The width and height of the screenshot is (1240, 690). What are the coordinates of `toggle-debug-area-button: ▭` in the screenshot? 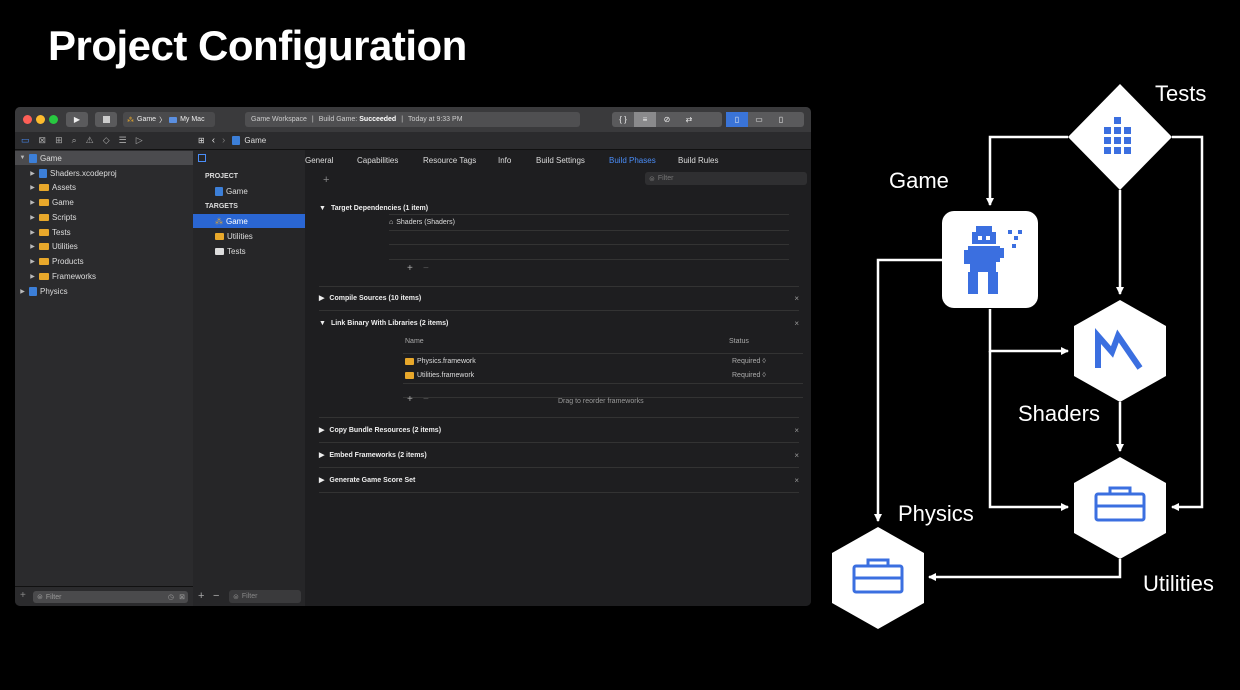 It's located at (759, 119).